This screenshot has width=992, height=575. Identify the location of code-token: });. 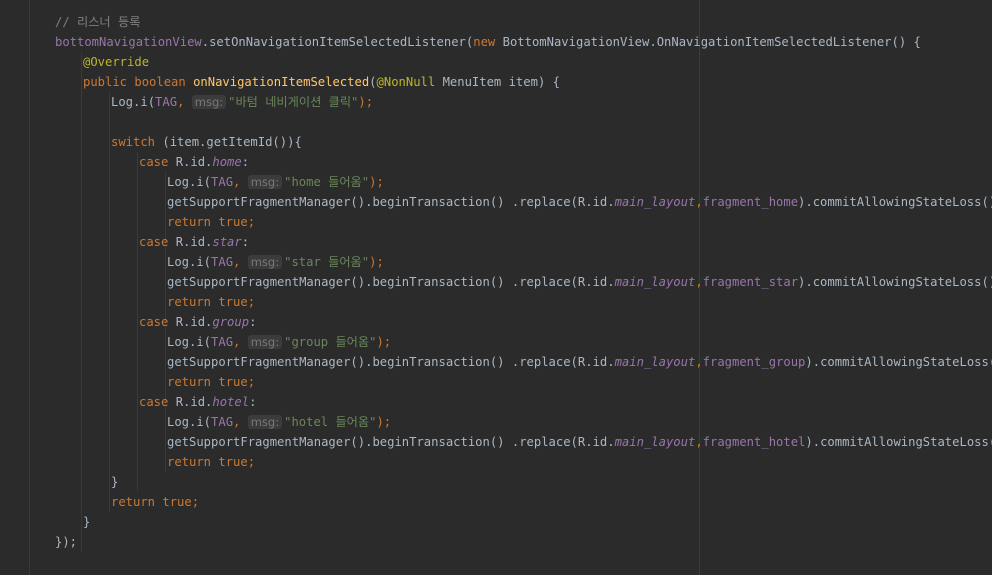
(66, 542).